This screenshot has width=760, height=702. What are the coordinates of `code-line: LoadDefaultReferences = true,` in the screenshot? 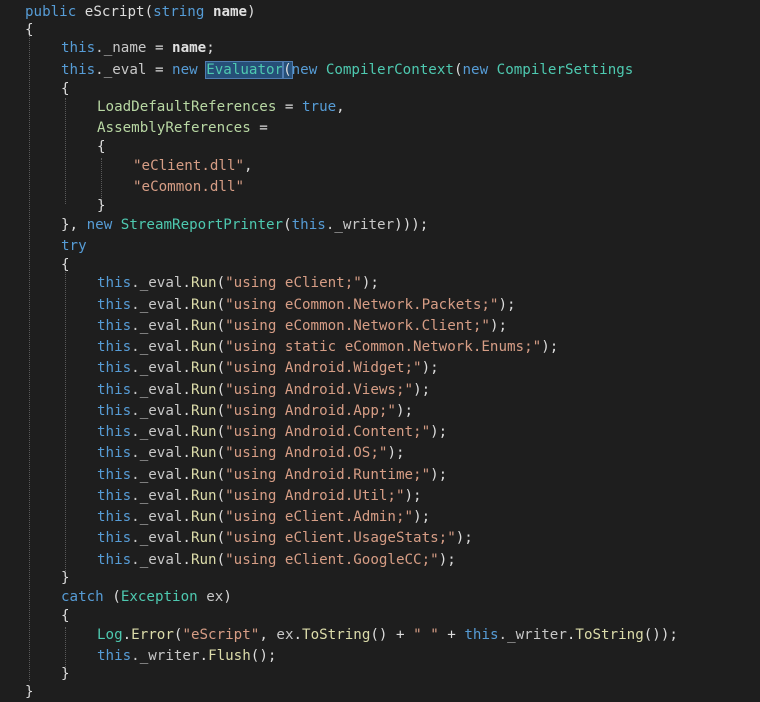 It's located at (221, 107).